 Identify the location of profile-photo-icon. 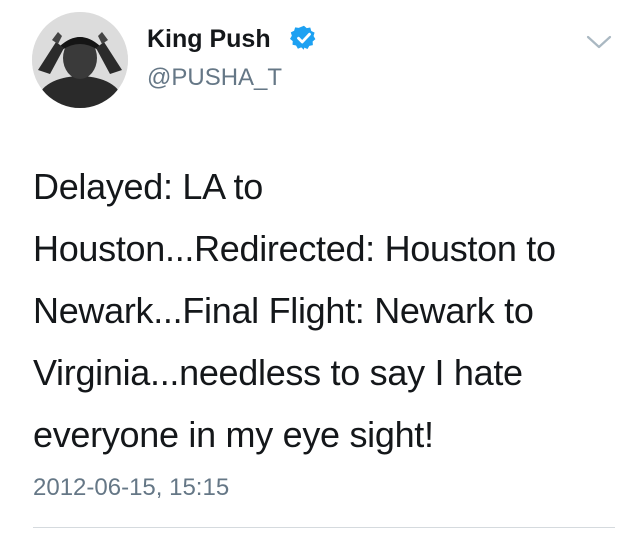
(80, 60).